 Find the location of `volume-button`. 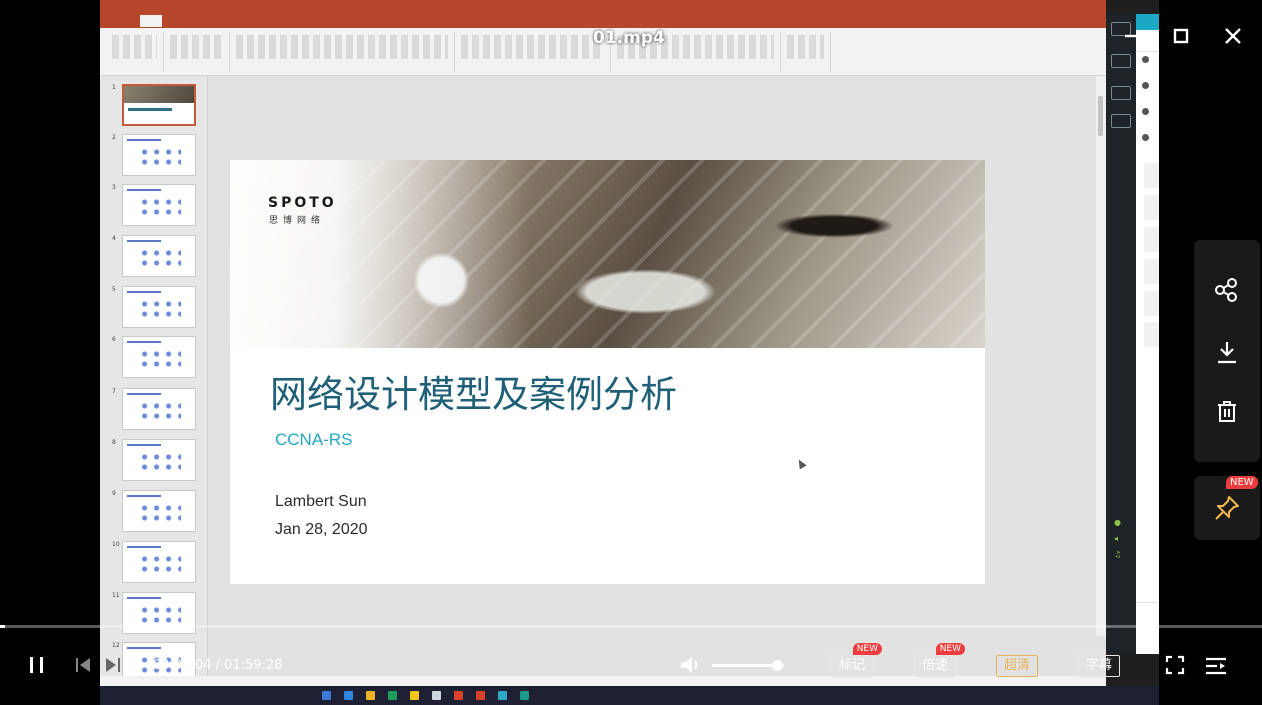

volume-button is located at coordinates (691, 665).